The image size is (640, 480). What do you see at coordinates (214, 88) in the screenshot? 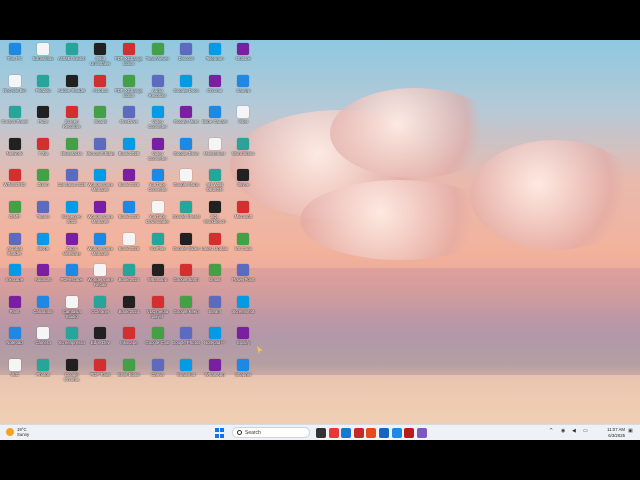
I see `desktop-icon: Chrome` at bounding box center [214, 88].